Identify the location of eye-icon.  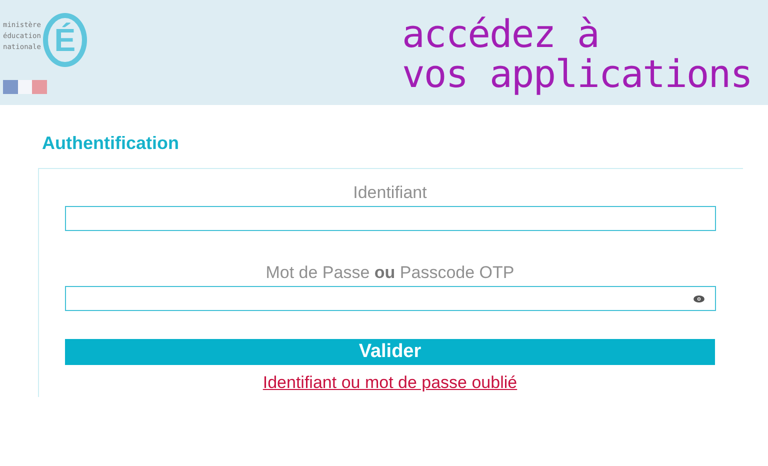
(698, 298).